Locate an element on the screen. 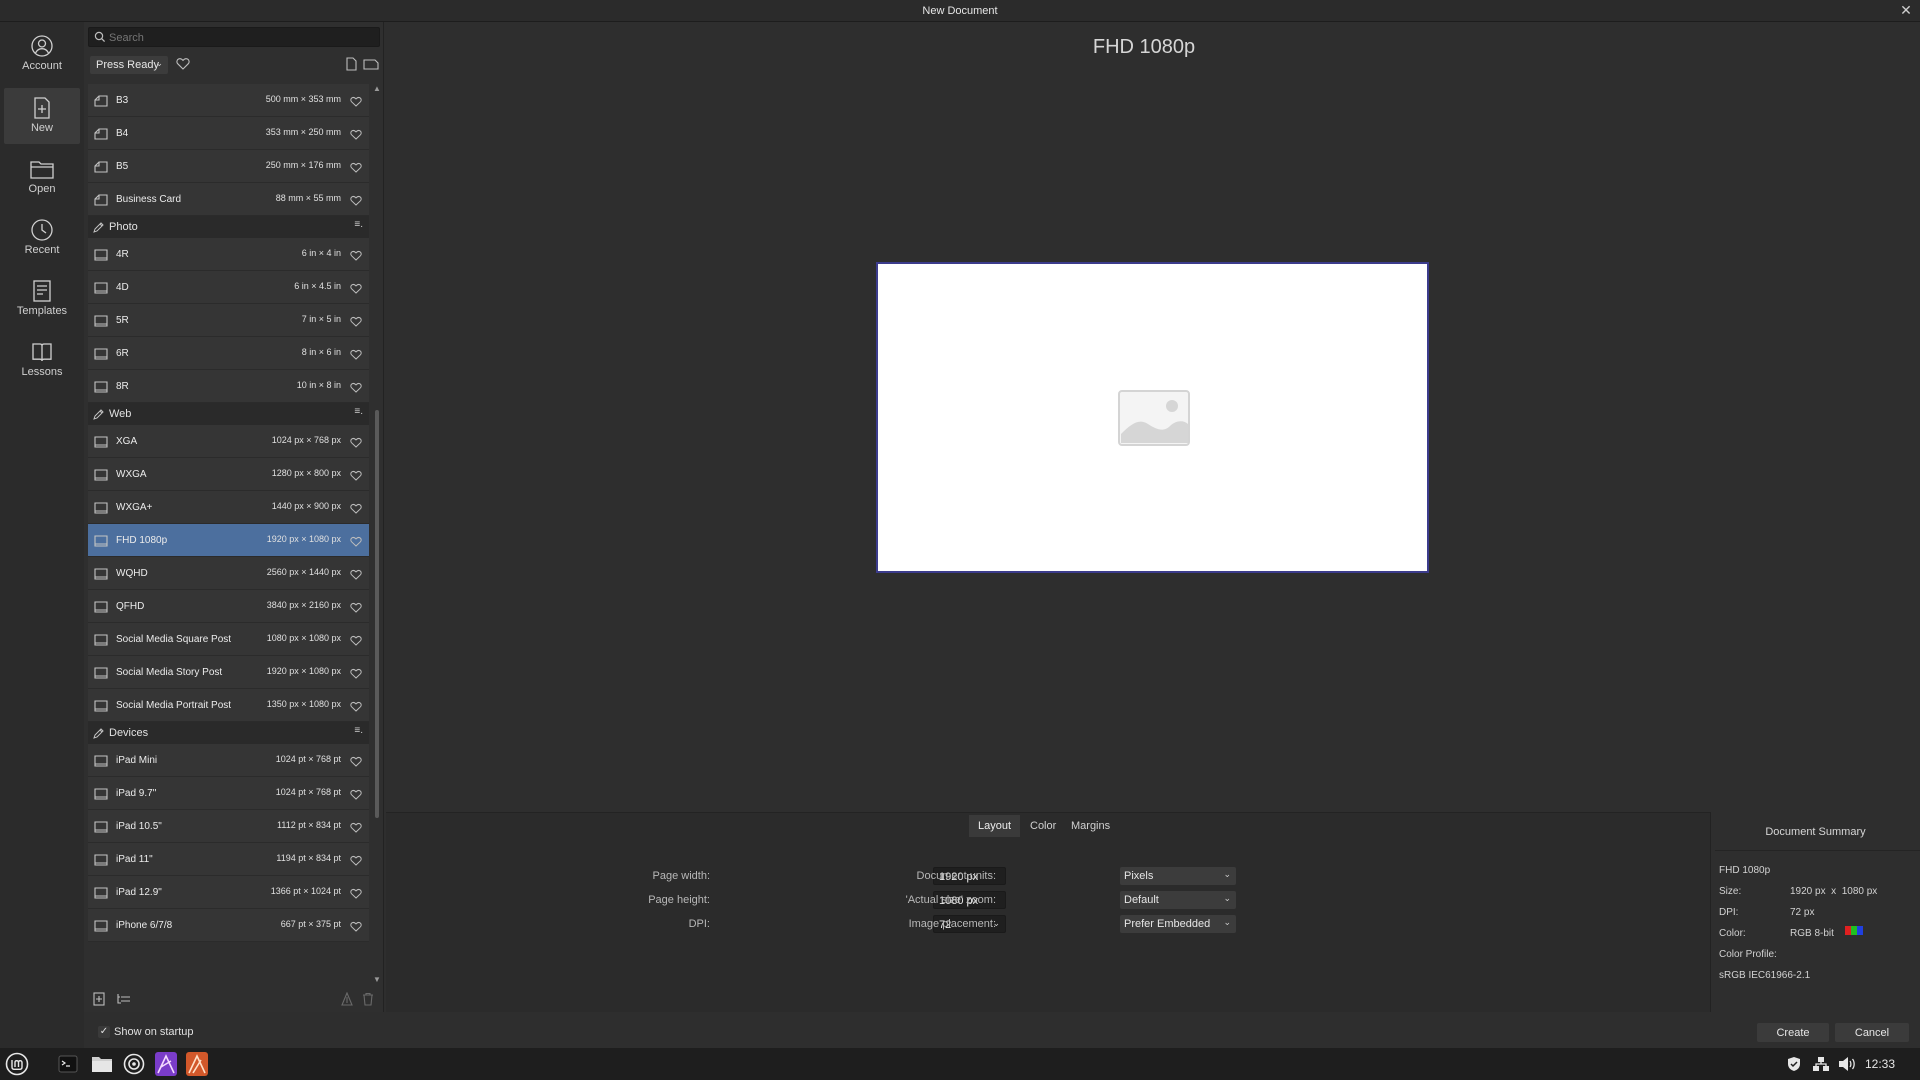 The height and width of the screenshot is (1080, 1920). preset-row: WXGA+ 1440 px × 900 px is located at coordinates (228, 507).